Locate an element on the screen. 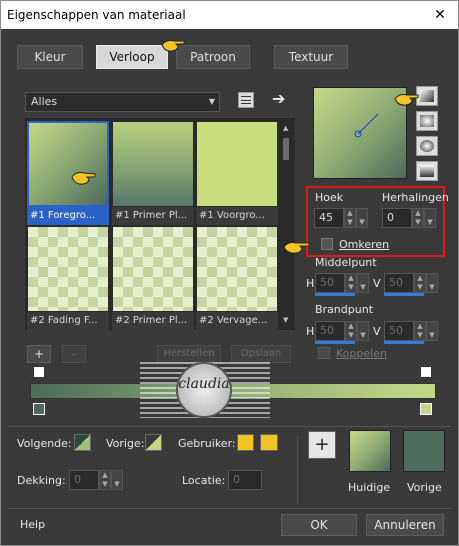 This screenshot has height=546, width=459. link-label: Koppelen is located at coordinates (361, 353).